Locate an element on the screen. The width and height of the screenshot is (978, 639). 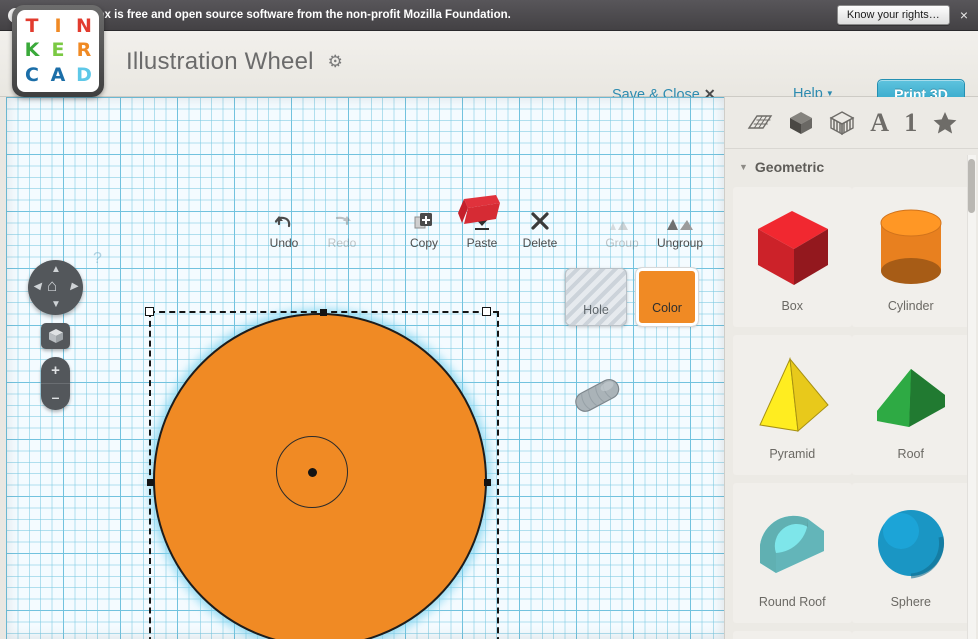
shape-item-wedge: Wedge is located at coordinates (792, 635).